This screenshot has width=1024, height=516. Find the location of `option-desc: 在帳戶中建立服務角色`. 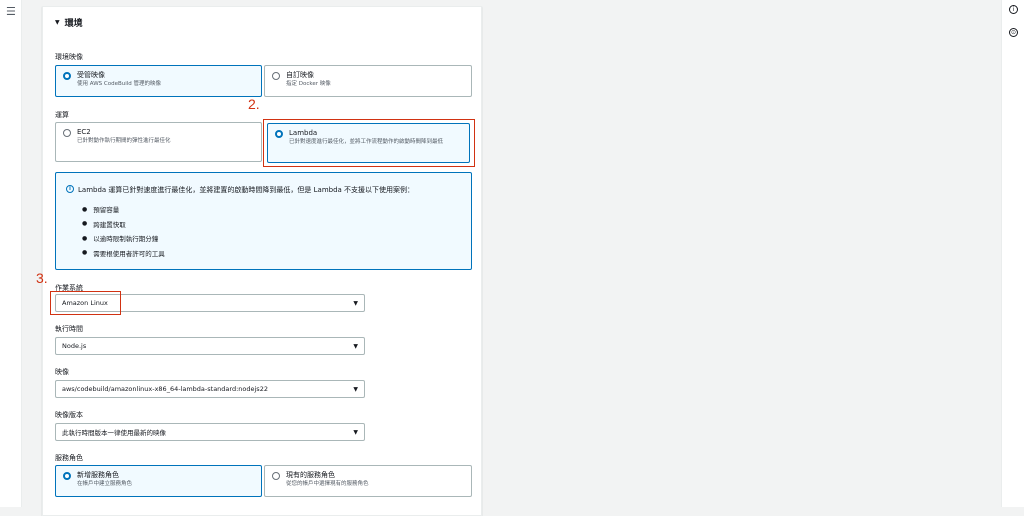

option-desc: 在帳戶中建立服務角色 is located at coordinates (105, 484).